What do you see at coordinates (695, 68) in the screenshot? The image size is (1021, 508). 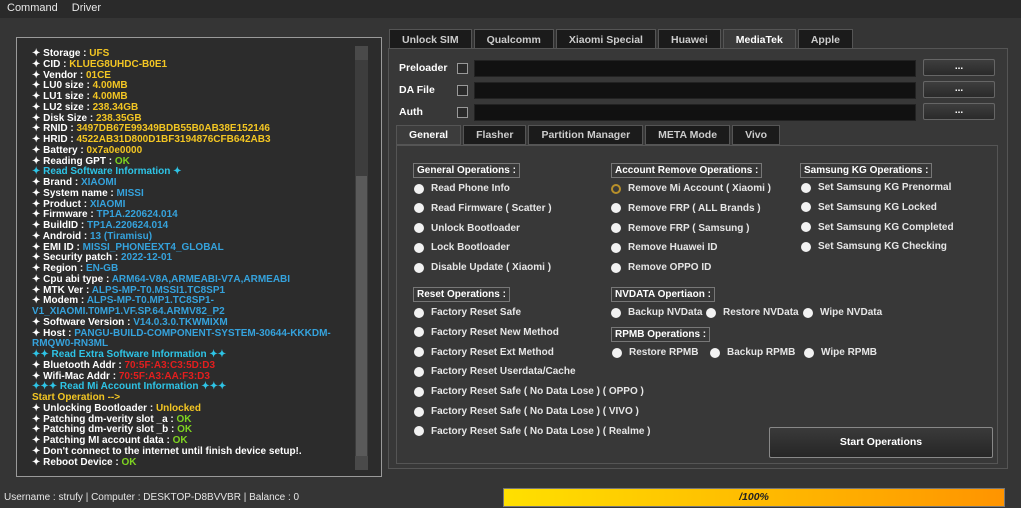 I see `preloader-path-input` at bounding box center [695, 68].